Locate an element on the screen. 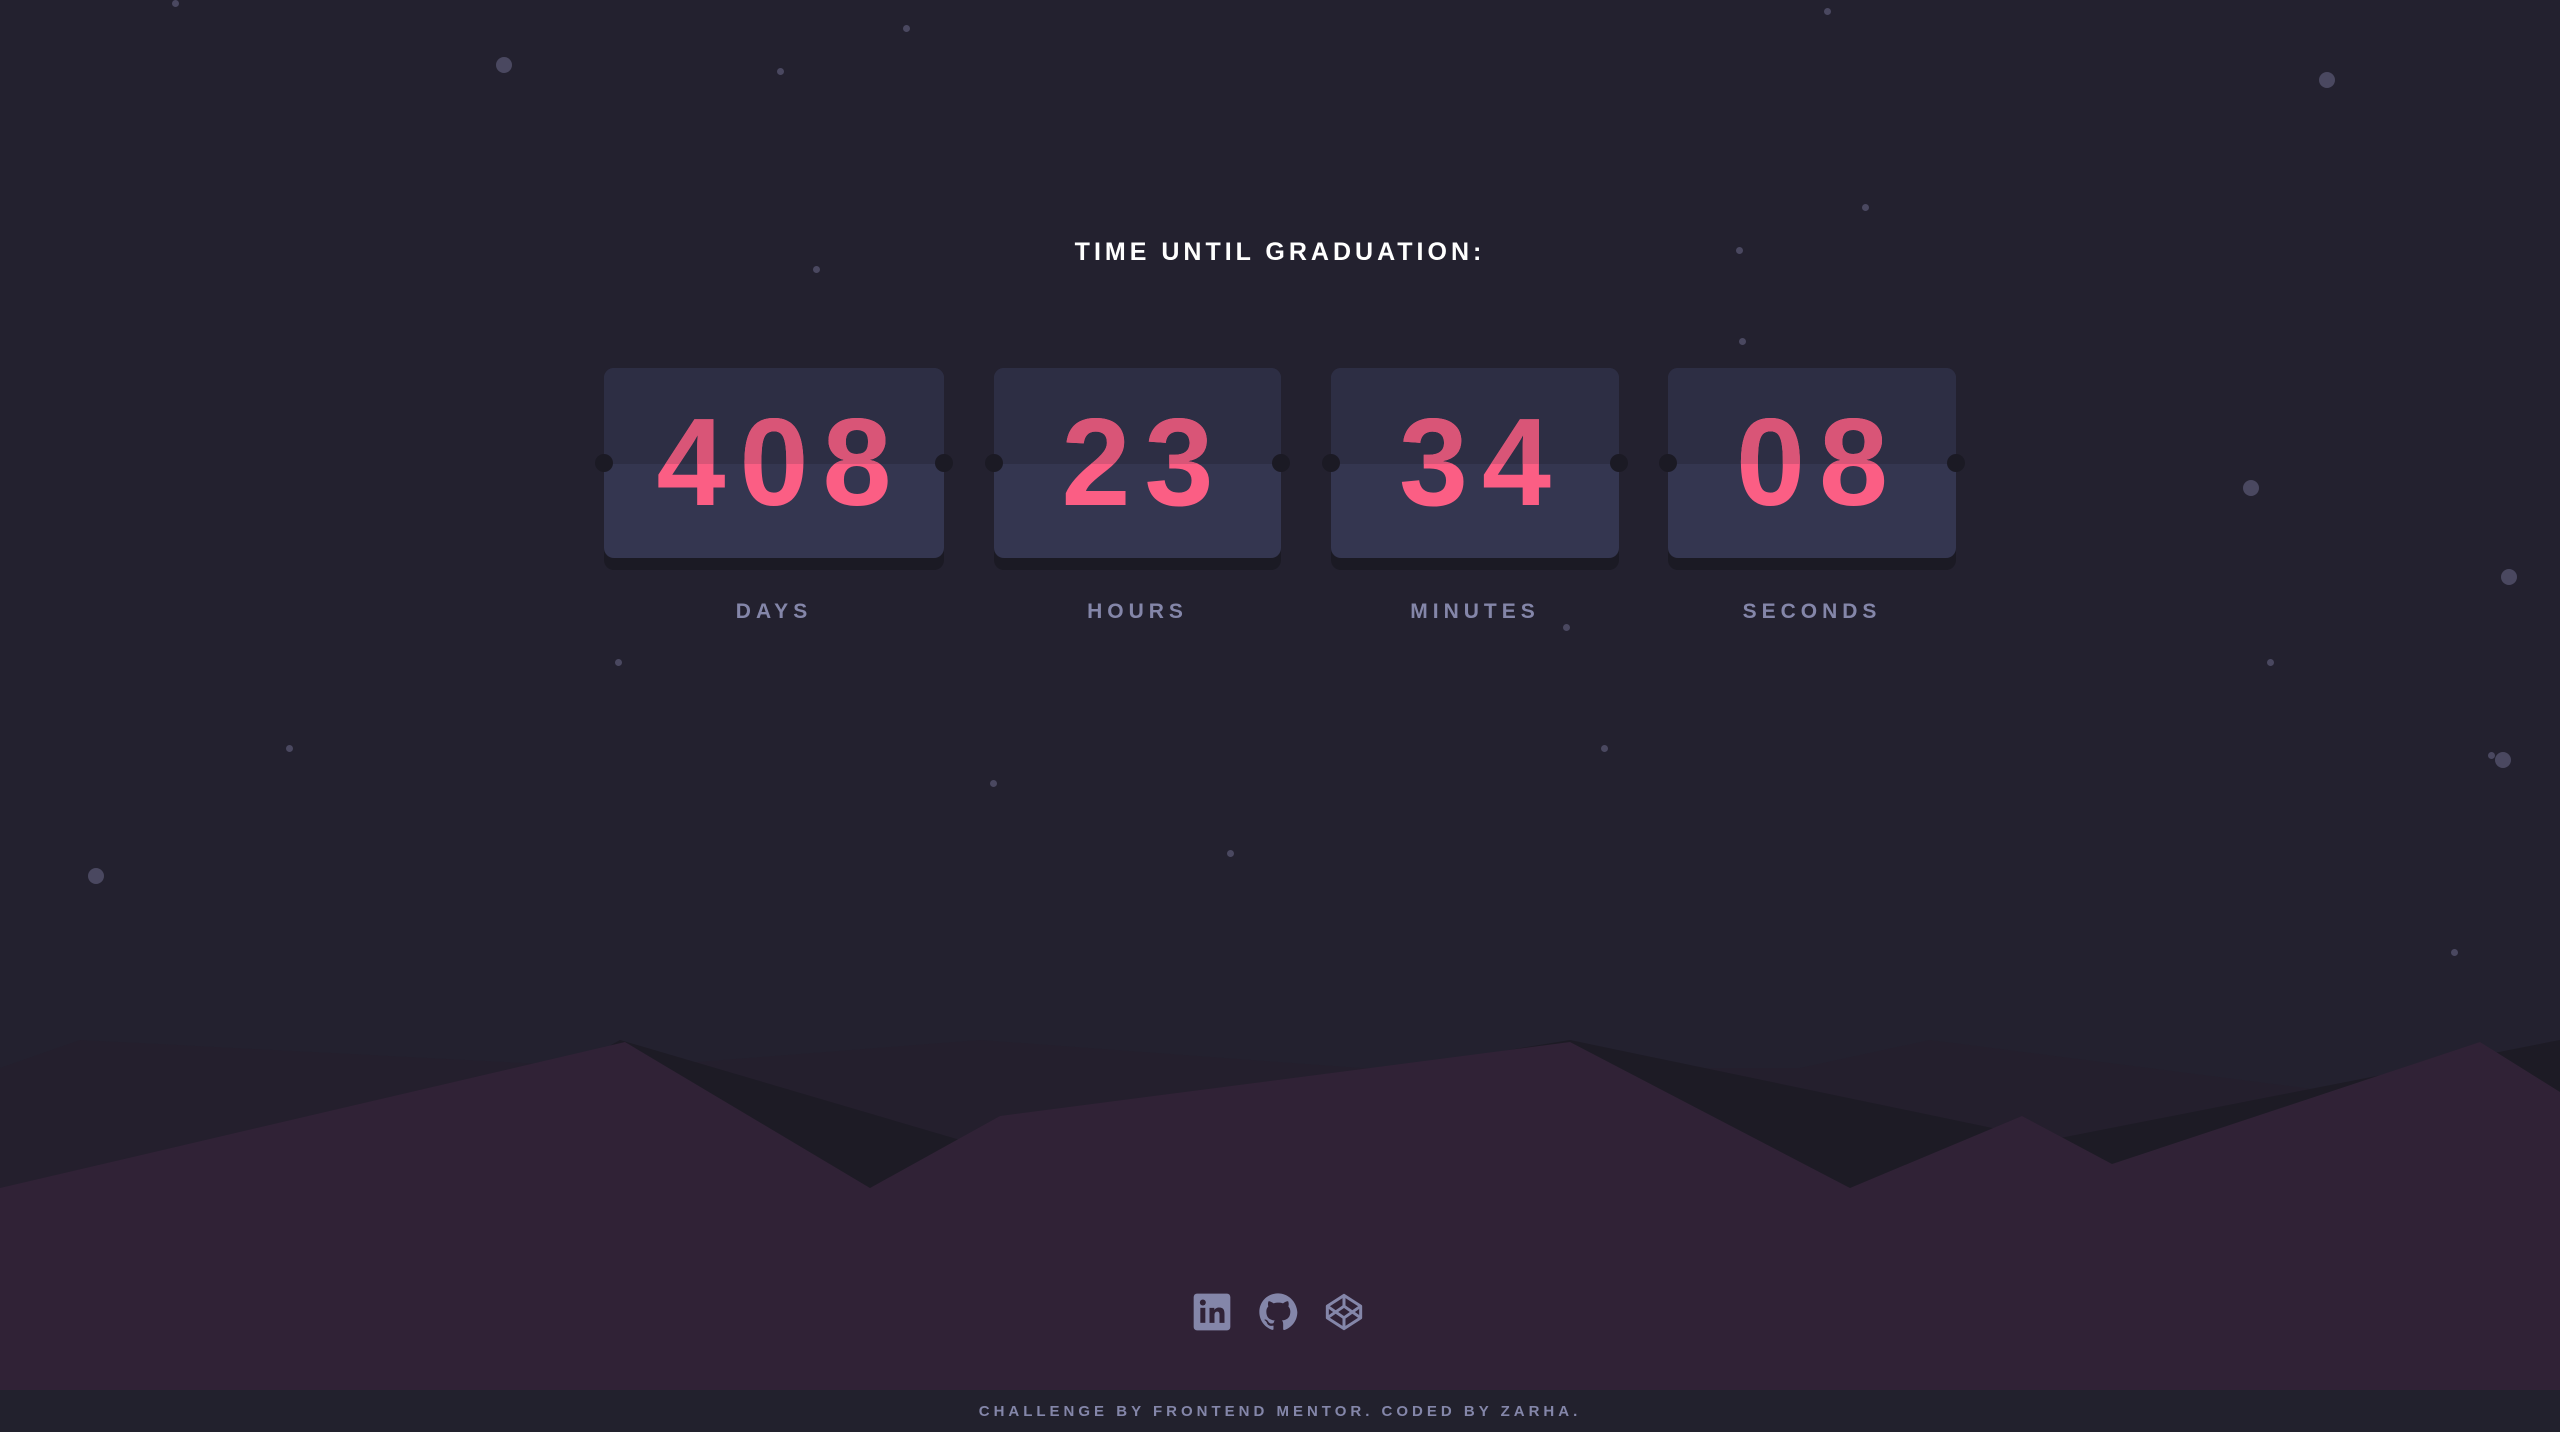  flip-card: 34 34 is located at coordinates (1475, 463).